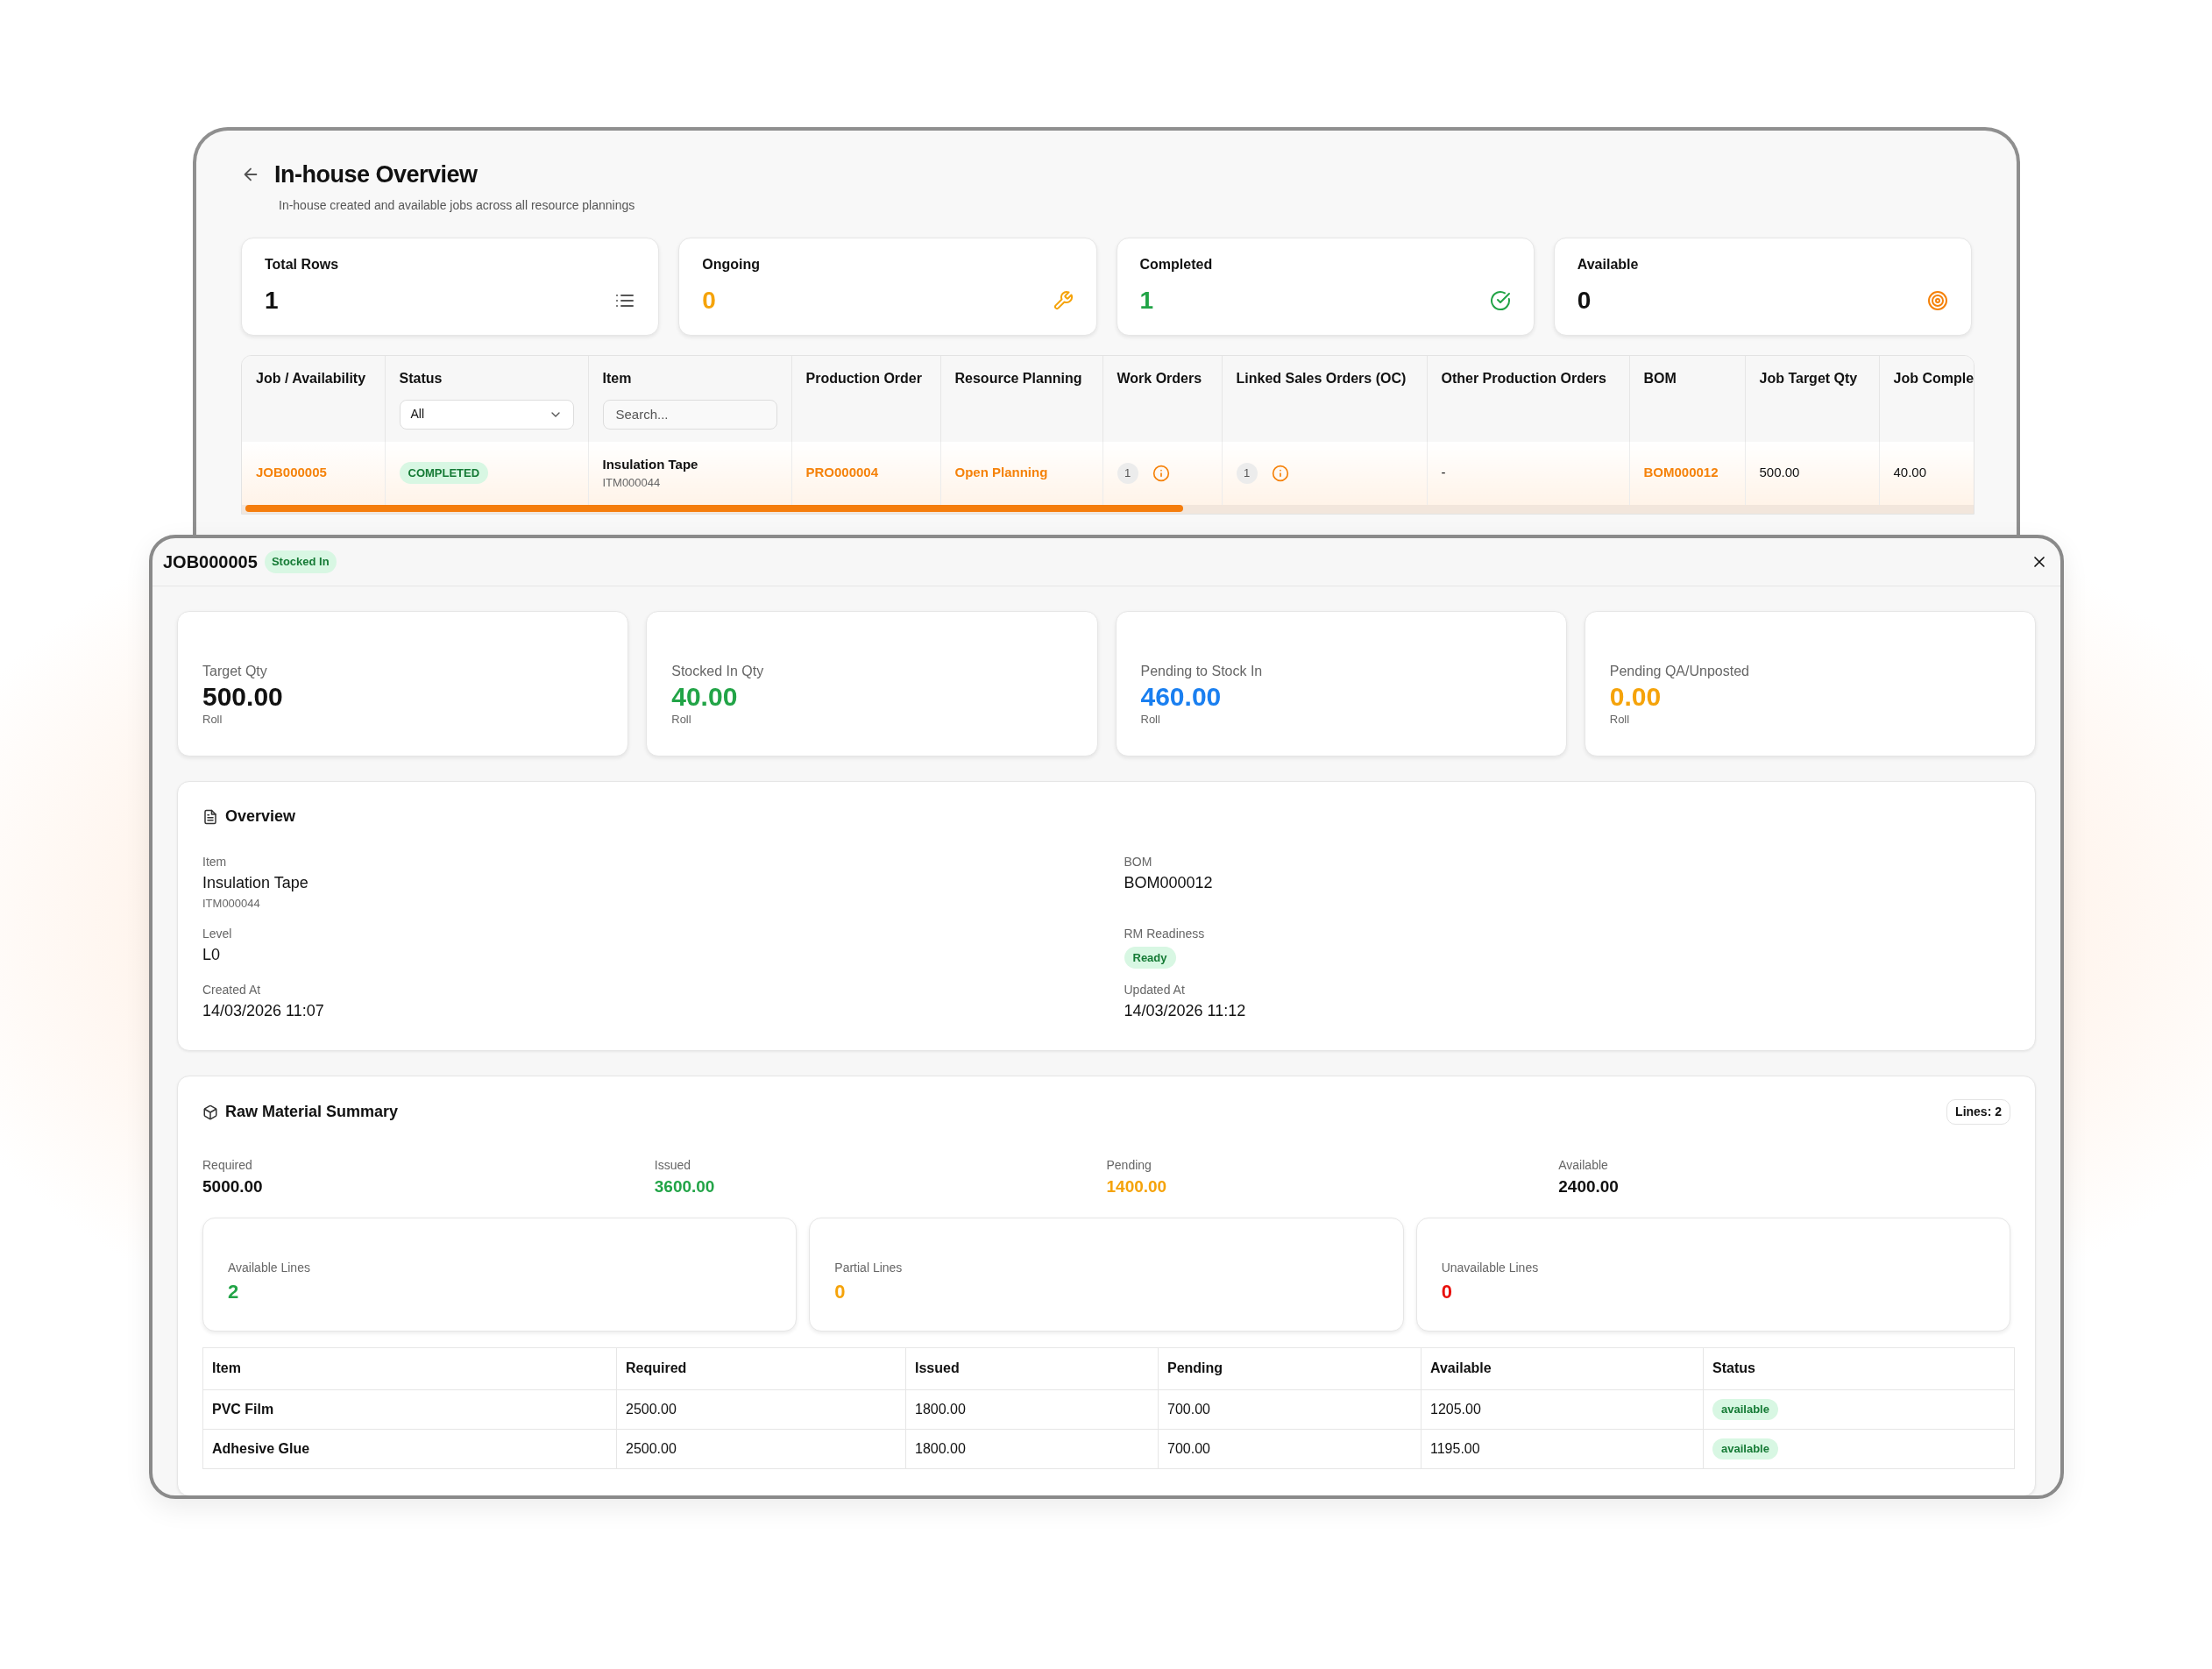 The width and height of the screenshot is (2212, 1669). What do you see at coordinates (291, 472) in the screenshot?
I see `table-link: JOB000005` at bounding box center [291, 472].